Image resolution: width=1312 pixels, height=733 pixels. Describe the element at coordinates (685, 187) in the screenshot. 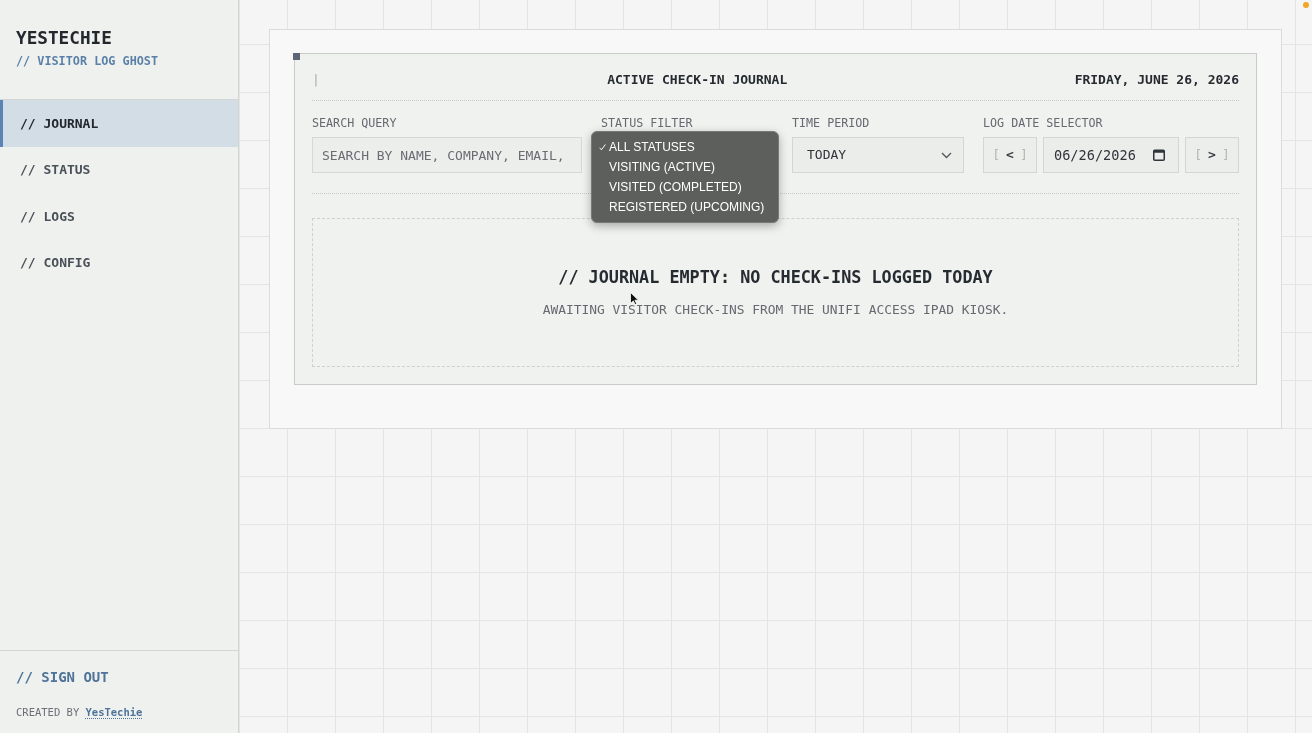

I see `status-option: VISITED (COMPLETED)` at that location.